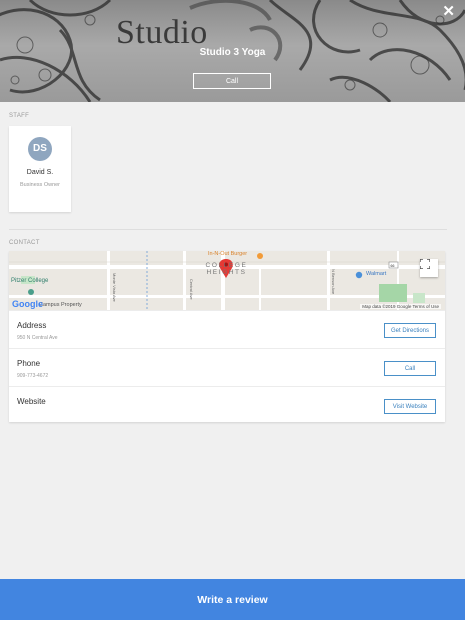 The image size is (465, 620). I want to click on visit-website-button: Visit Website, so click(410, 406).